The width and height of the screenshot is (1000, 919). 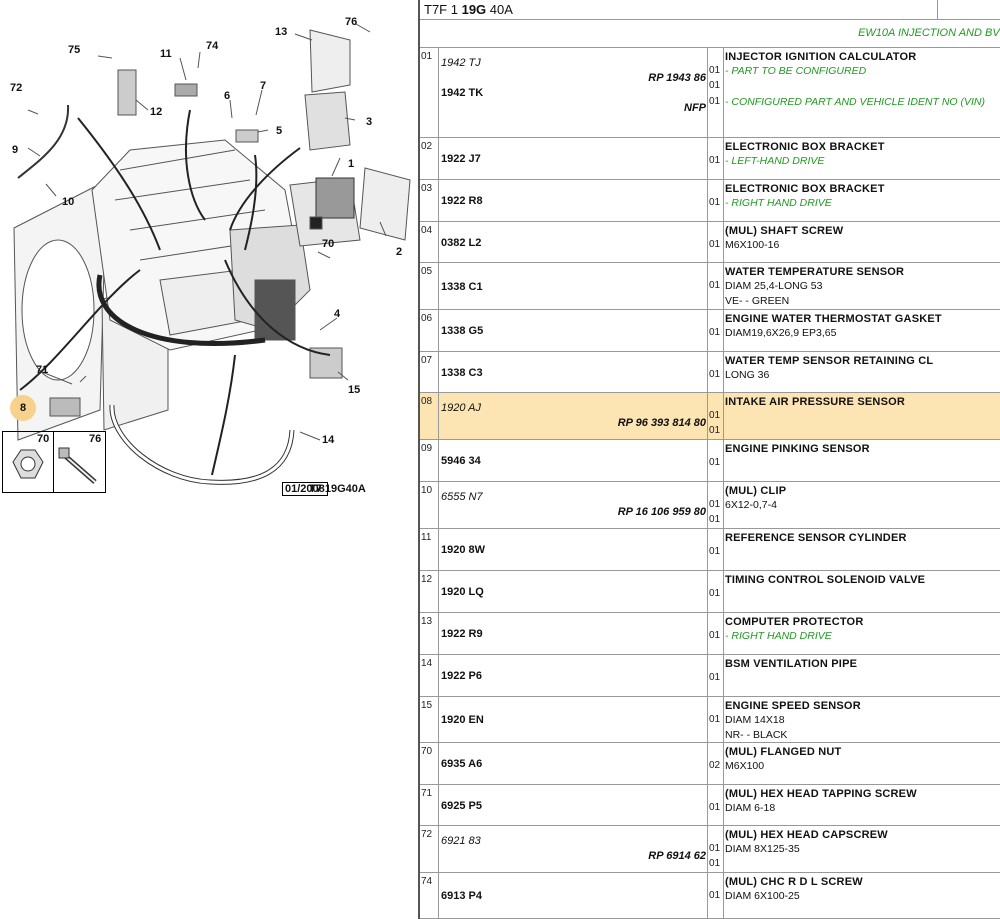 What do you see at coordinates (461, 63) in the screenshot?
I see `part-reference: 1942 TJ` at bounding box center [461, 63].